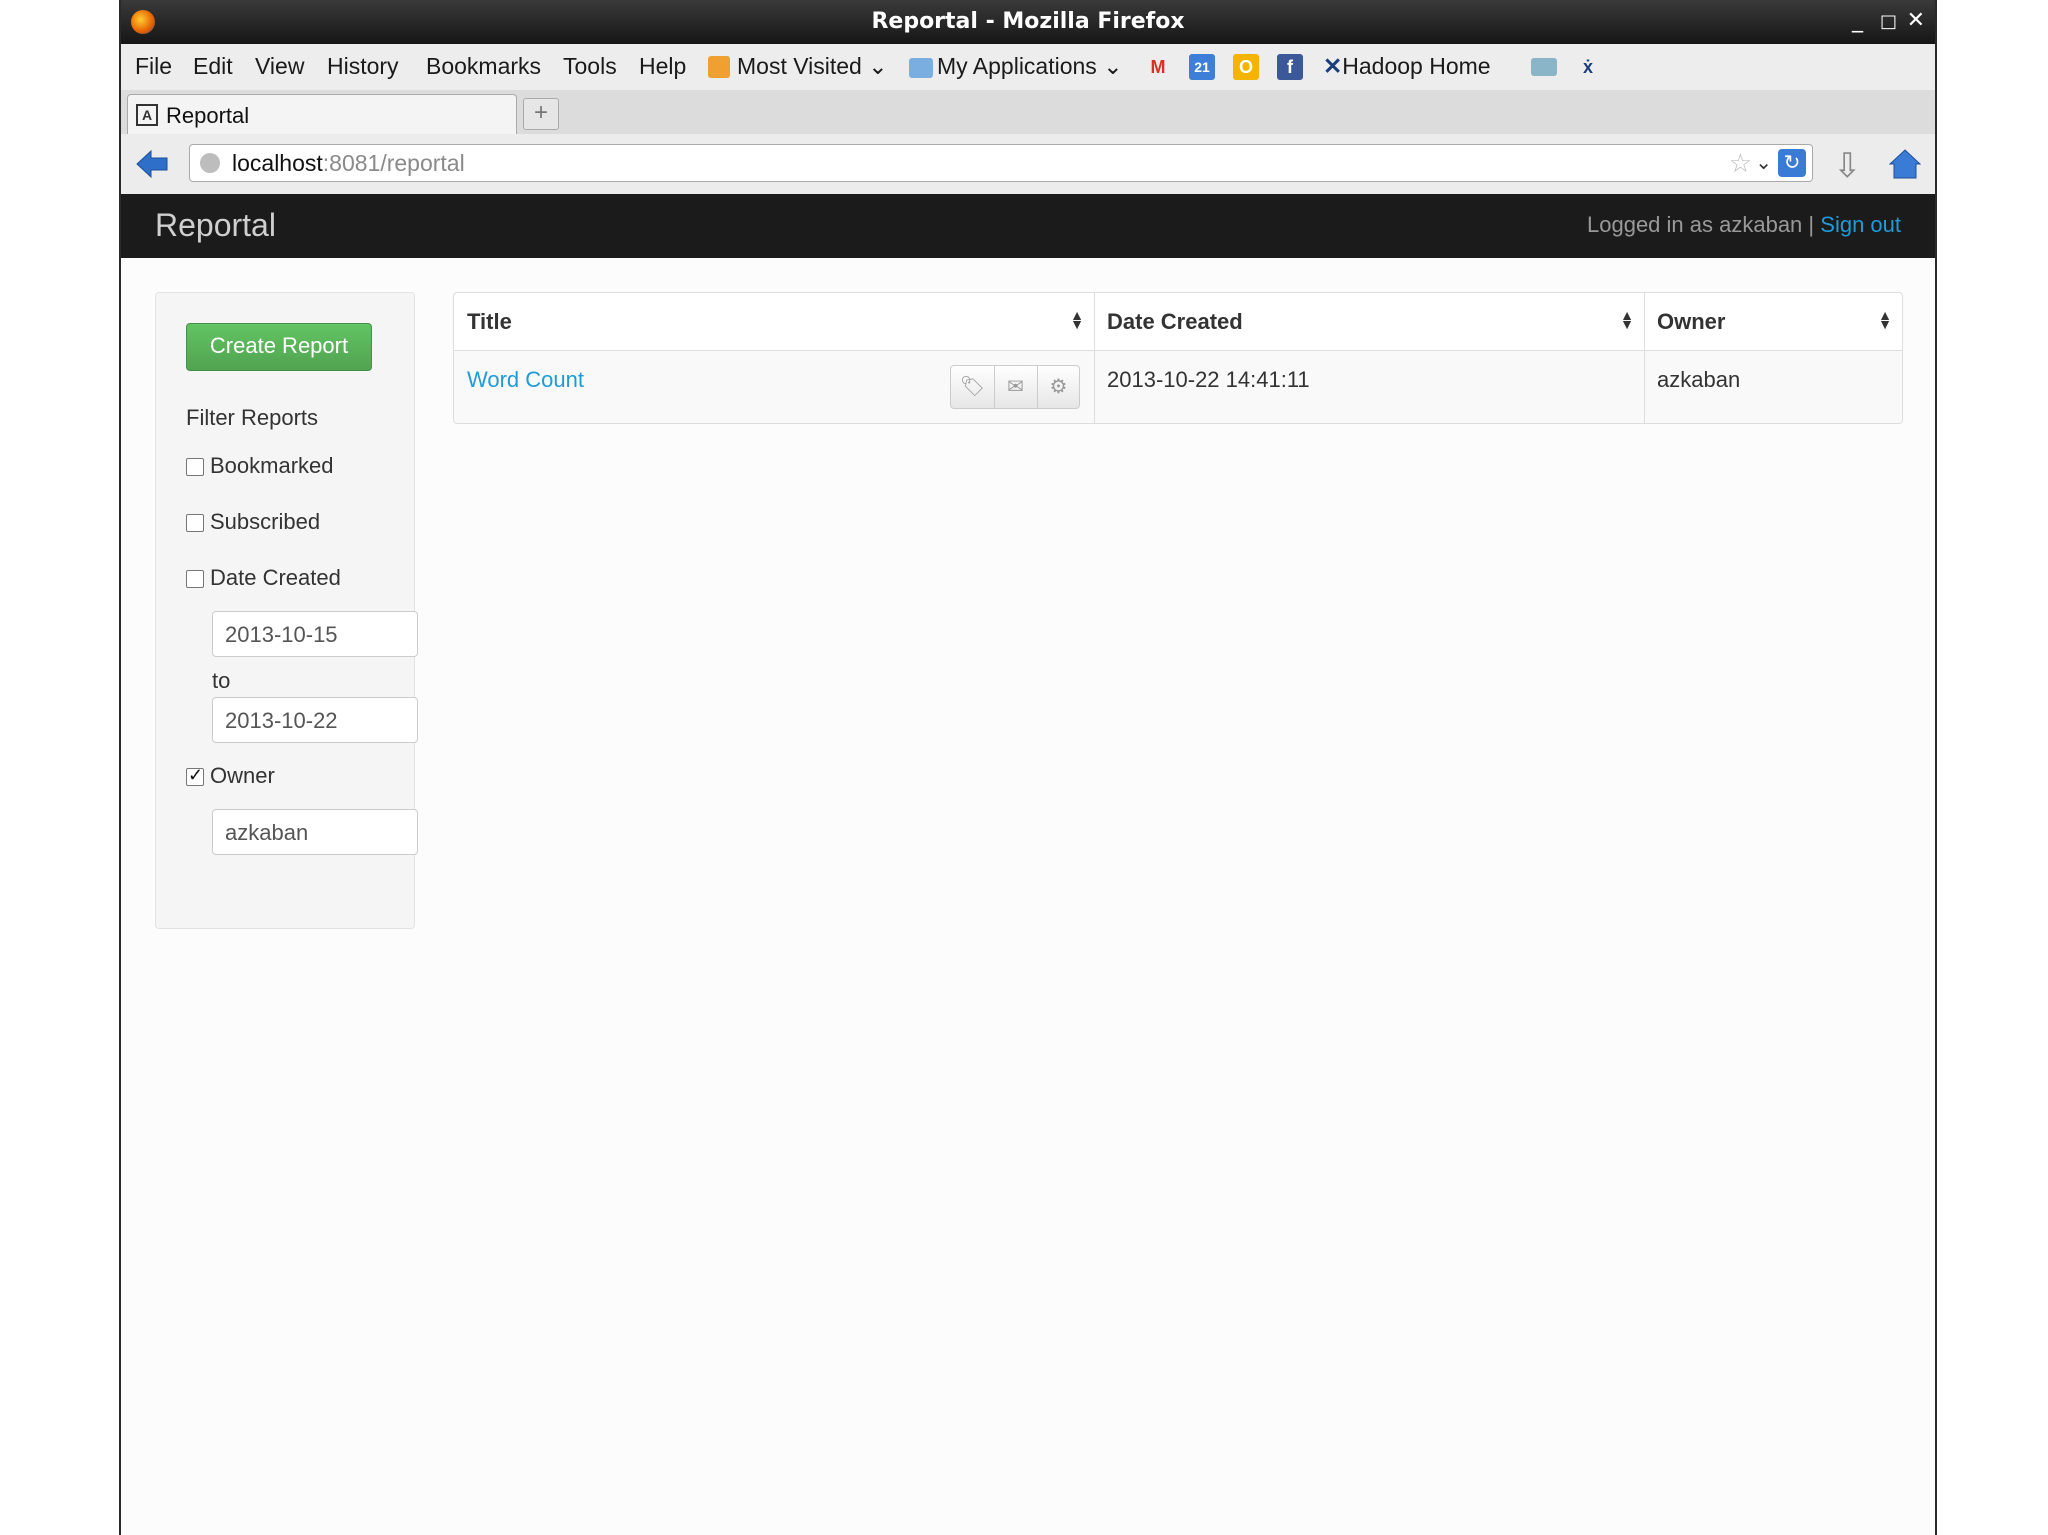  Describe the element at coordinates (590, 66) in the screenshot. I see `menu-tools: Tools` at that location.